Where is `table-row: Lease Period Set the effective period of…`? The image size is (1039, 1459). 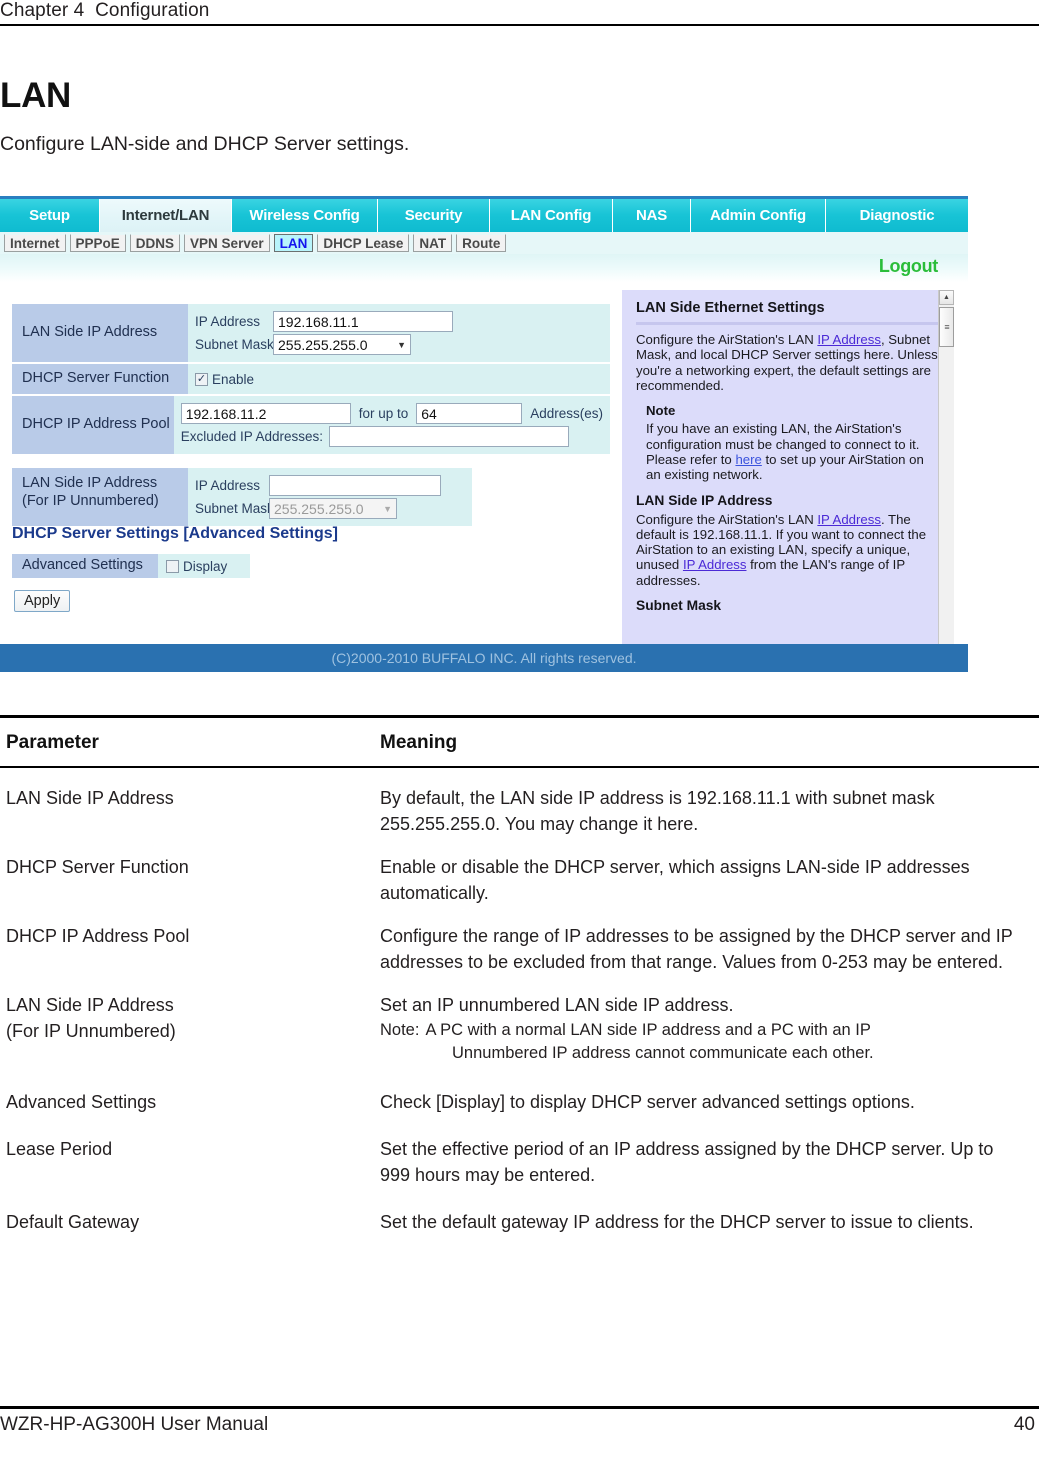 table-row: Lease Period Set the effective period of… is located at coordinates (519, 1151).